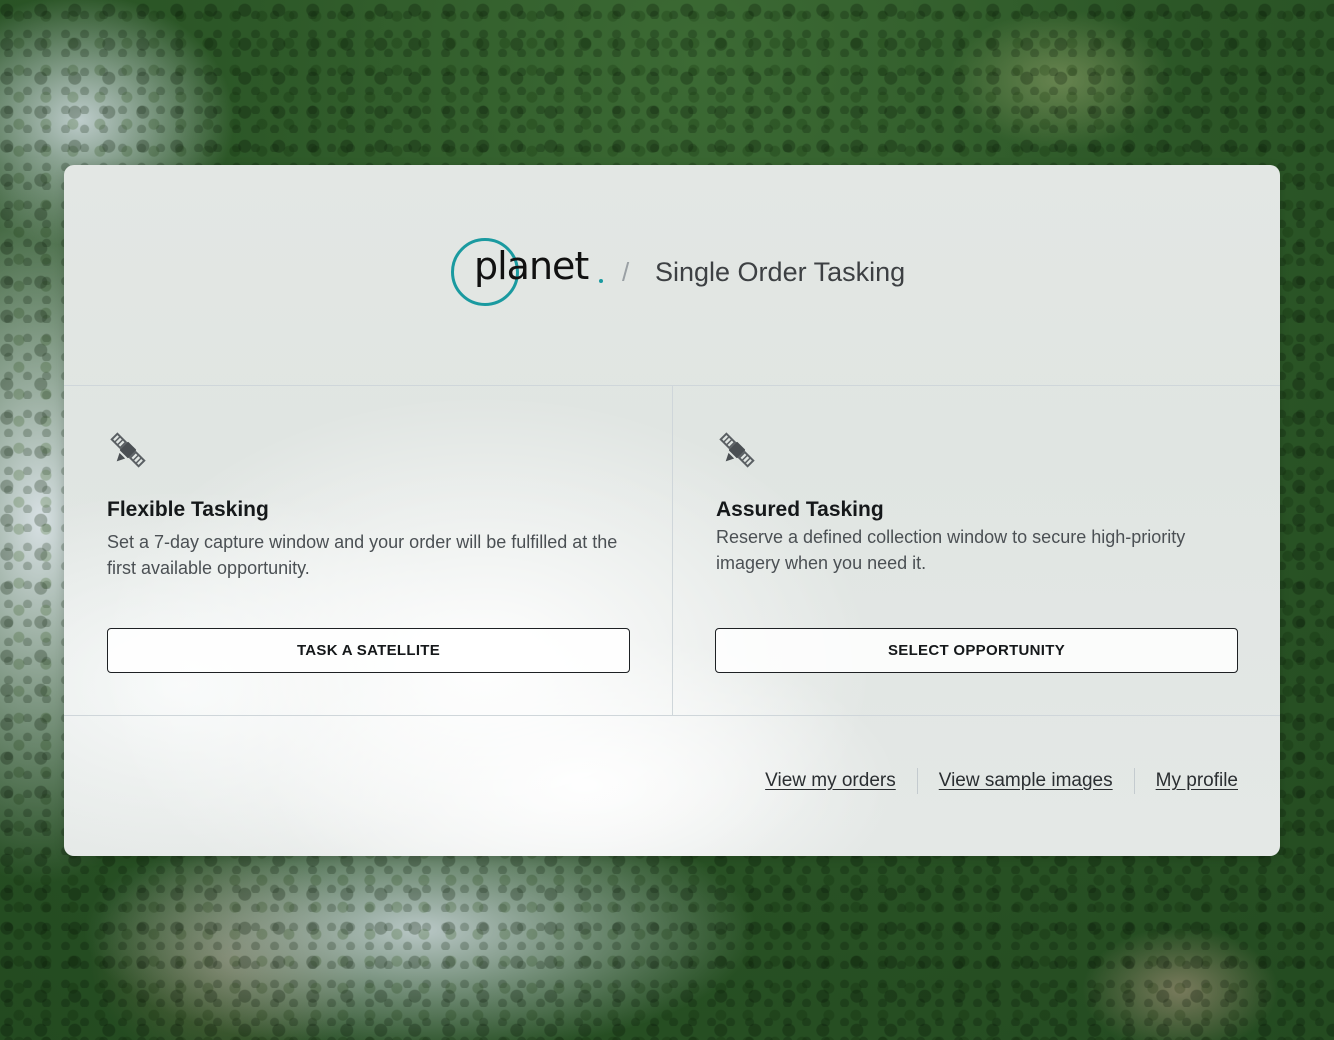 The image size is (1334, 1040). Describe the element at coordinates (368, 650) in the screenshot. I see `task-a-satellite-button: TASK A SATELLITE` at that location.